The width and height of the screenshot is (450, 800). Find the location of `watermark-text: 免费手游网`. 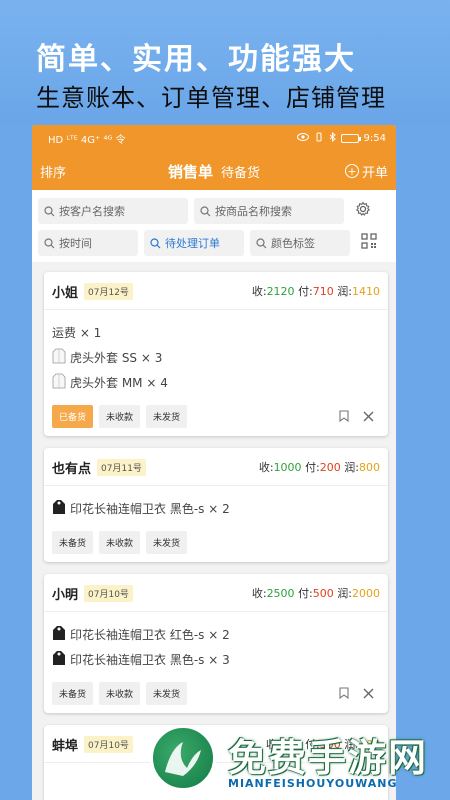

watermark-text: 免费手游网 is located at coordinates (328, 758).